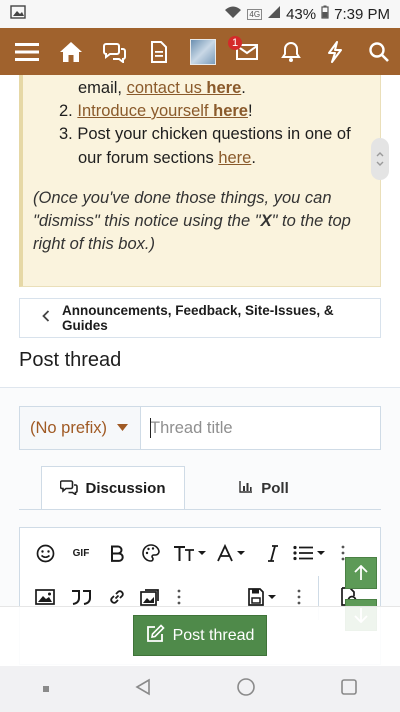  I want to click on arrow-up-icon, so click(361, 572).